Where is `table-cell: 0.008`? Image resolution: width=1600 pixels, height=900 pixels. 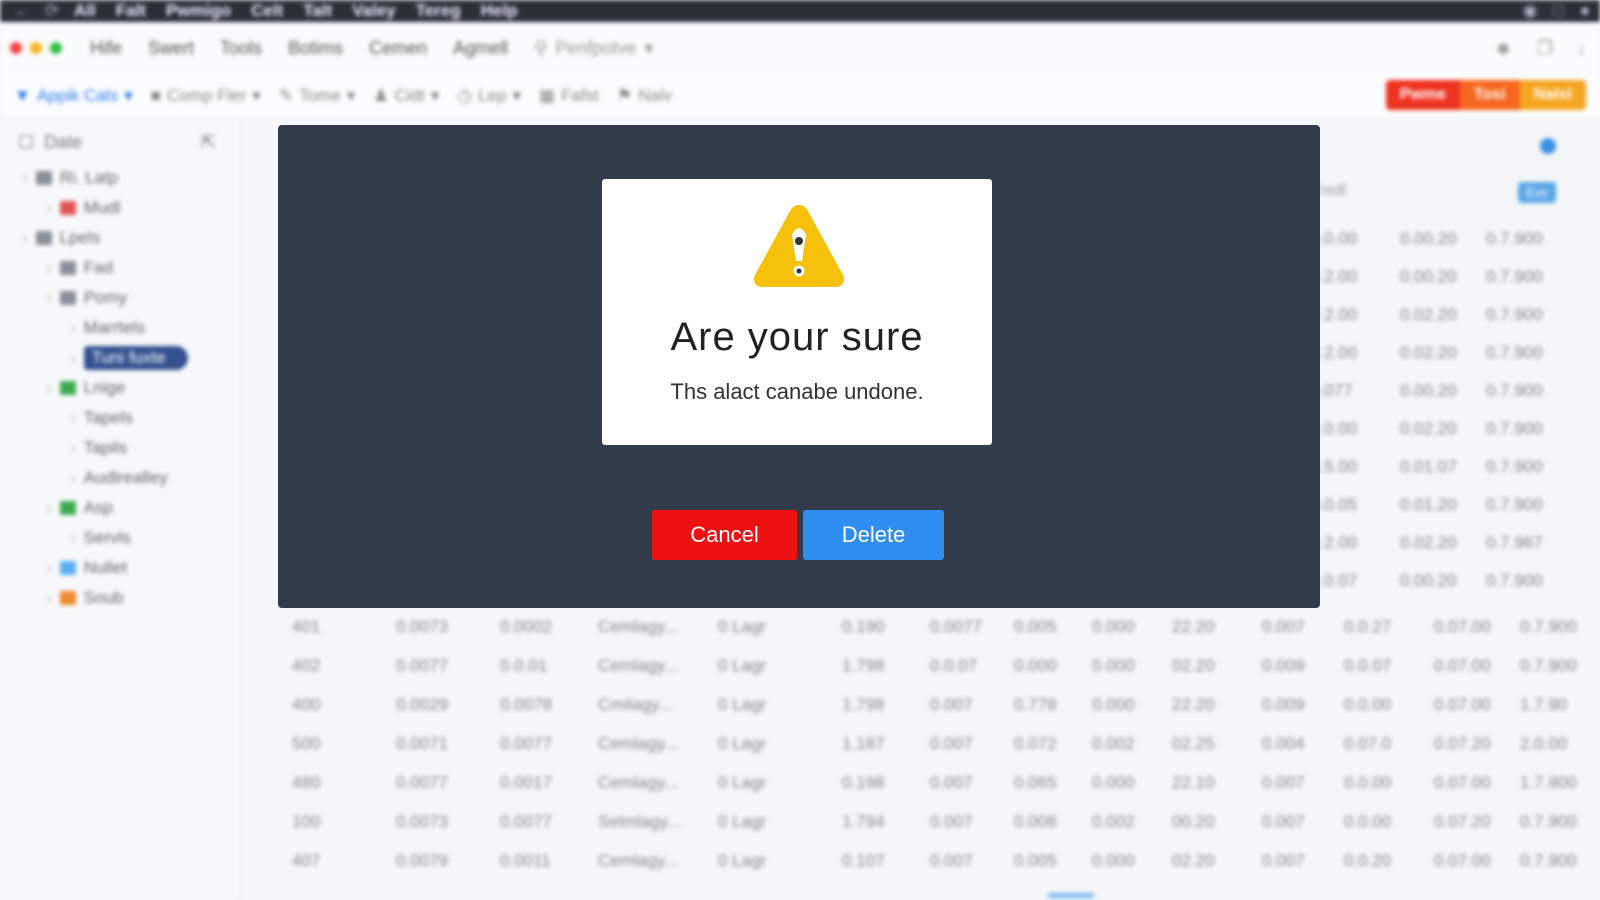 table-cell: 0.008 is located at coordinates (1035, 821).